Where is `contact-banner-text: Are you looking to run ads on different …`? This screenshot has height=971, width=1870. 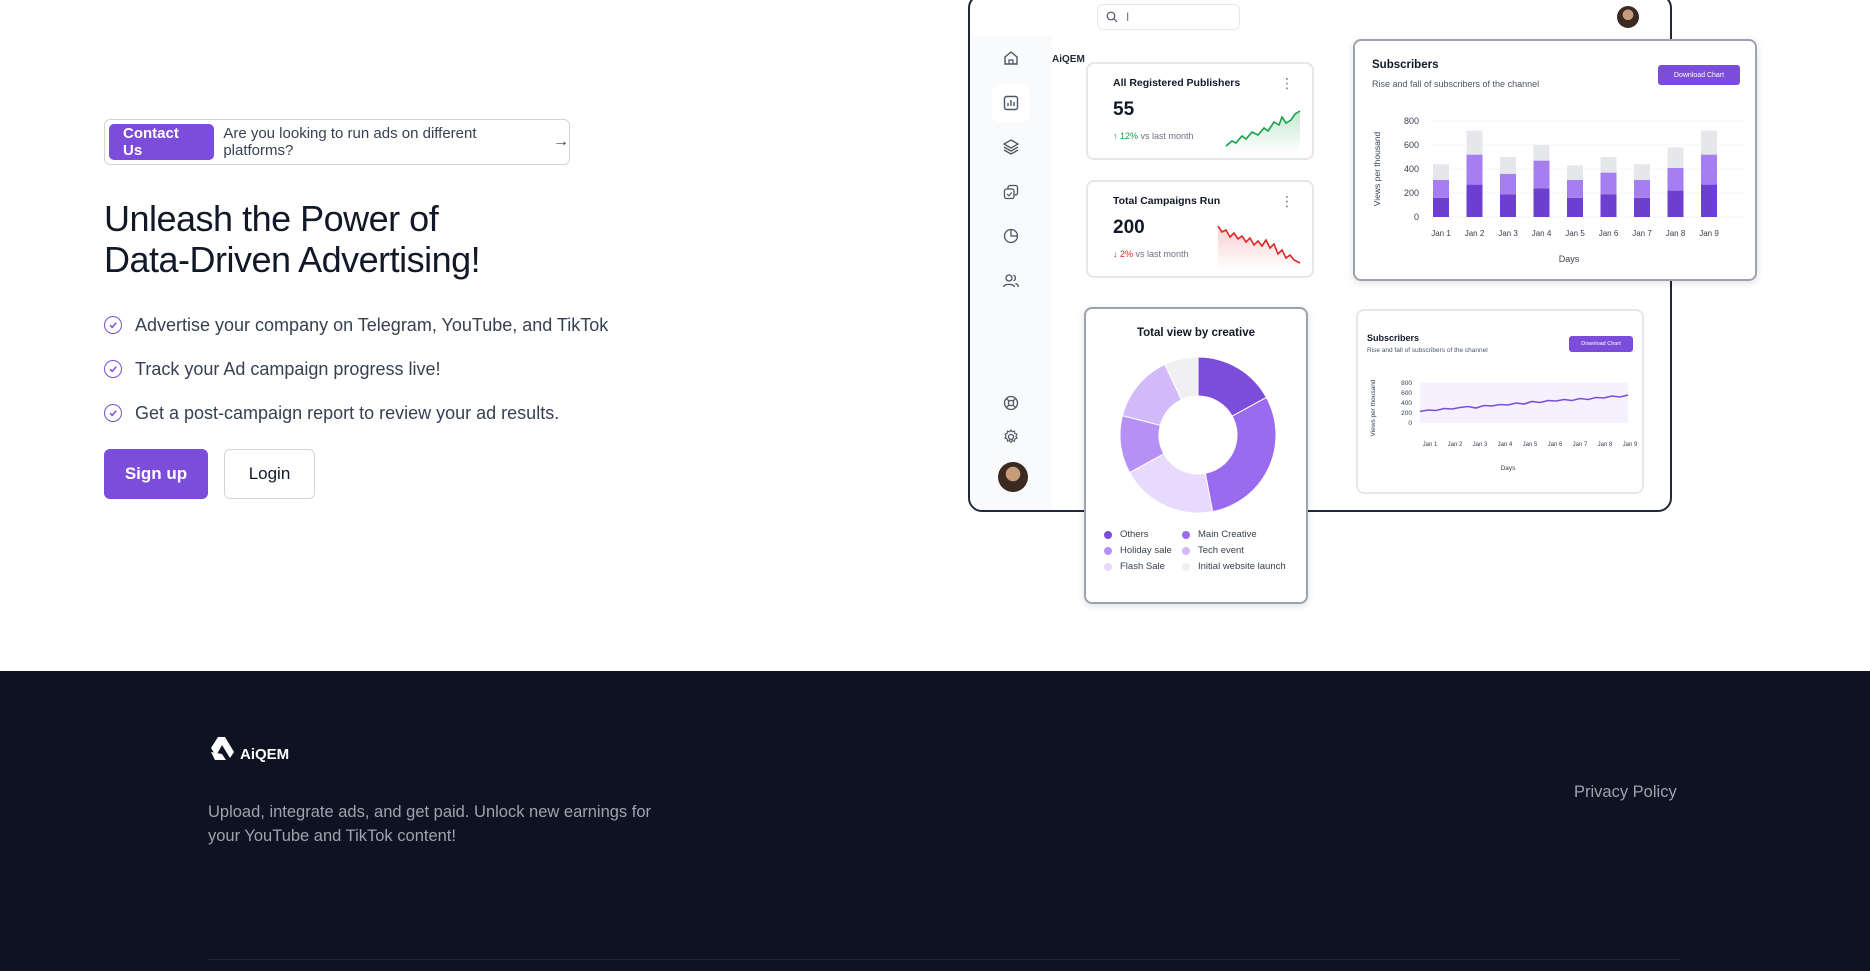
contact-banner-text: Are you looking to run ads on different … is located at coordinates (350, 142).